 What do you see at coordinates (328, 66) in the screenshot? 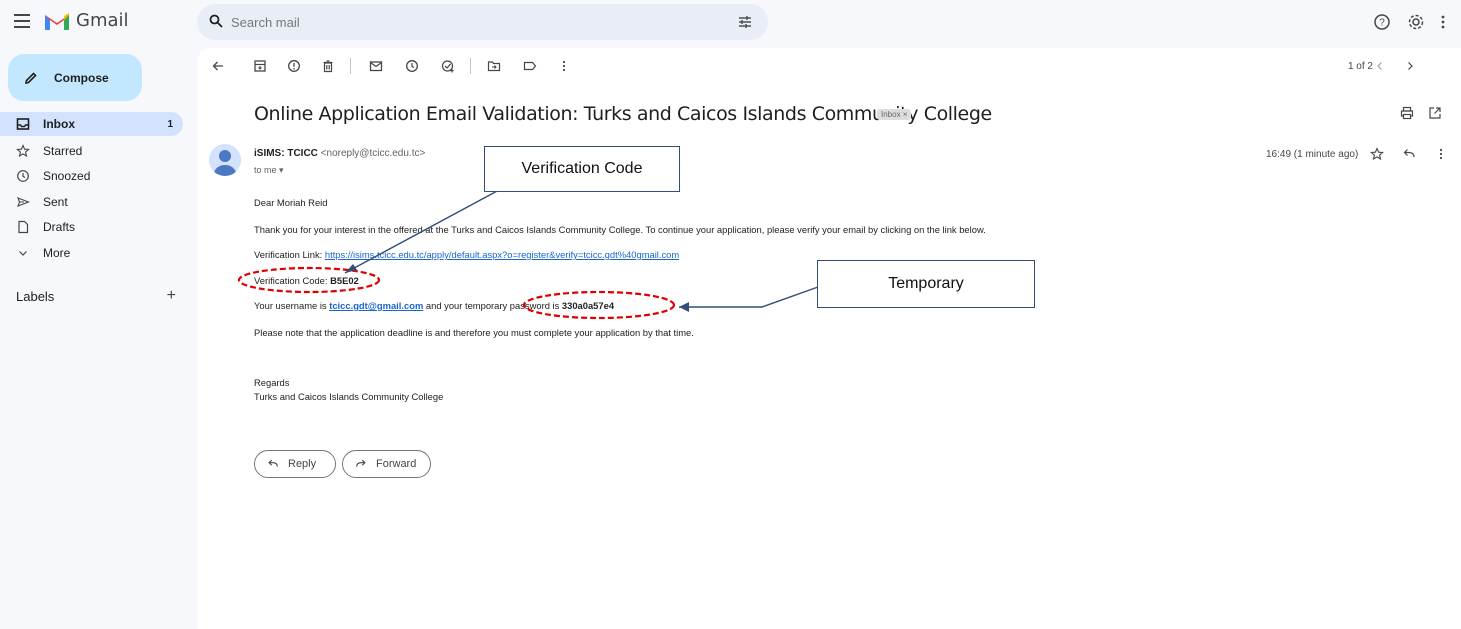
I see `delete-icon` at bounding box center [328, 66].